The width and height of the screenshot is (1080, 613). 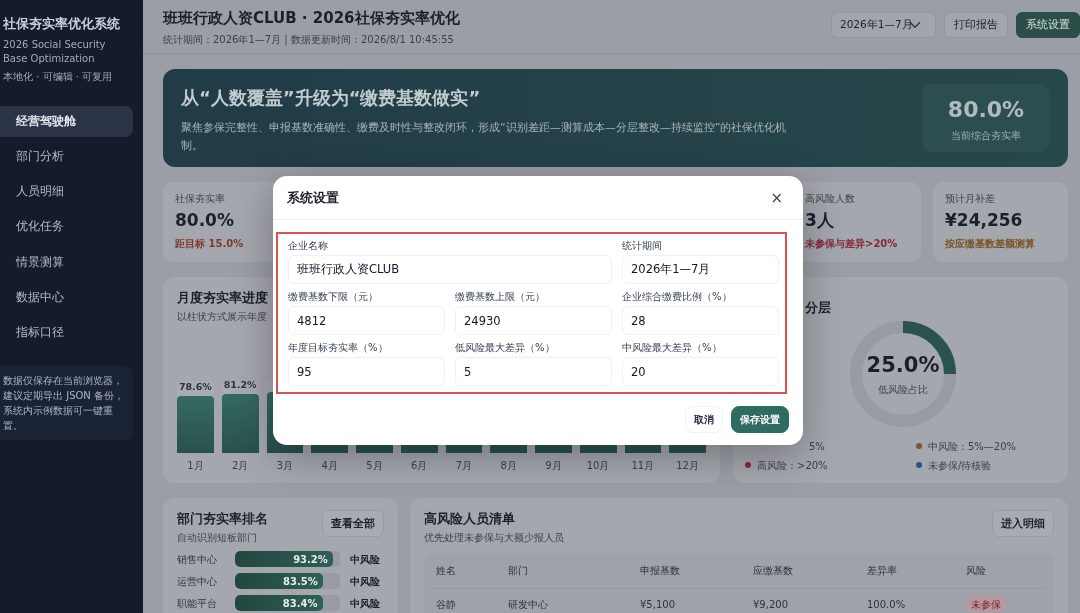 I want to click on nav-item: 部门分析, so click(x=66, y=156).